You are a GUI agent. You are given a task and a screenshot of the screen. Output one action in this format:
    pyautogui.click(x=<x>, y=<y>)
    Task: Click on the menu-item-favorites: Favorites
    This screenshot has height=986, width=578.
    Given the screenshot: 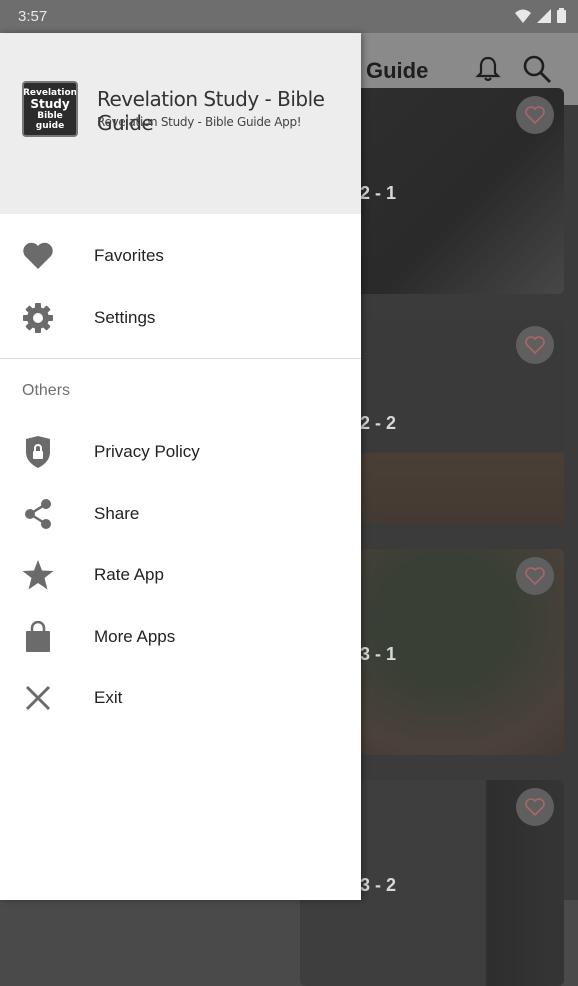 What is the action you would take?
    pyautogui.click(x=180, y=256)
    